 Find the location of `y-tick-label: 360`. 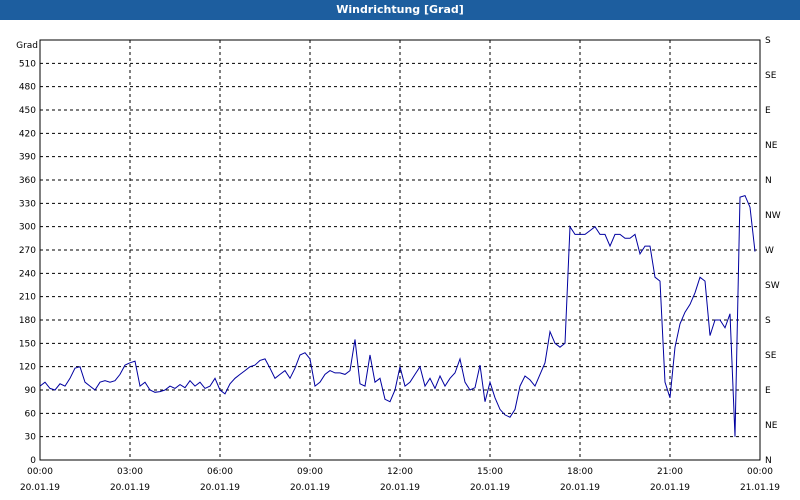

y-tick-label: 360 is located at coordinates (27, 181).